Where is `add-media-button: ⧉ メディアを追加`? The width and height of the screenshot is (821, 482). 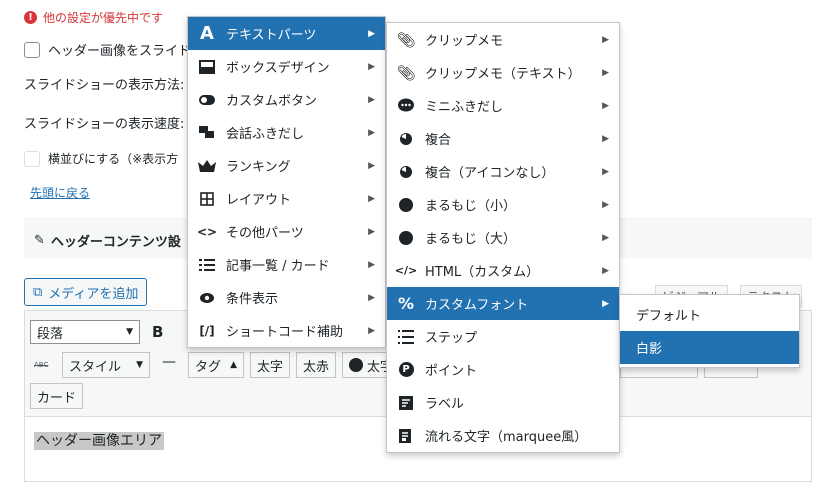 add-media-button: ⧉ メディアを追加 is located at coordinates (86, 292).